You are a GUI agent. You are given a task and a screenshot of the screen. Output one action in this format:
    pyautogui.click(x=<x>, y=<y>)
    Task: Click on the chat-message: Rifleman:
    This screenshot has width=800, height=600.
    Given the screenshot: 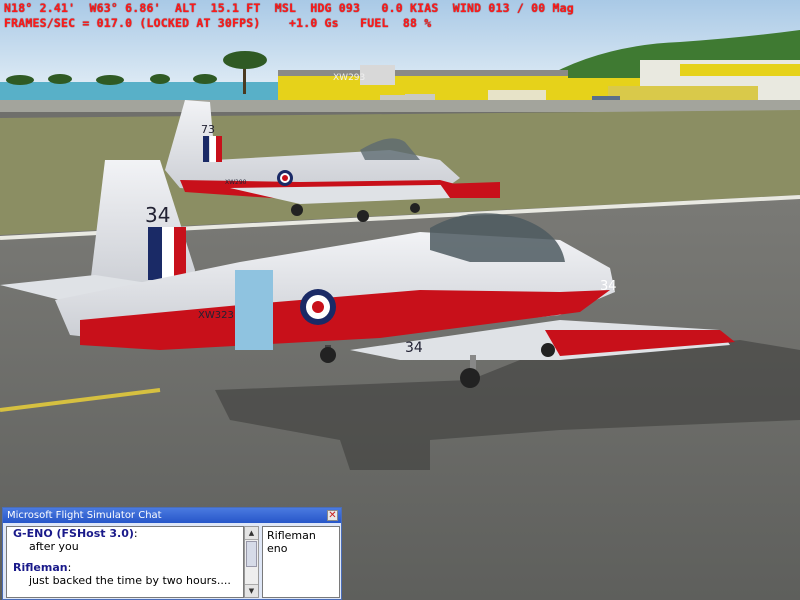 What is the action you would take?
    pyautogui.click(x=42, y=567)
    